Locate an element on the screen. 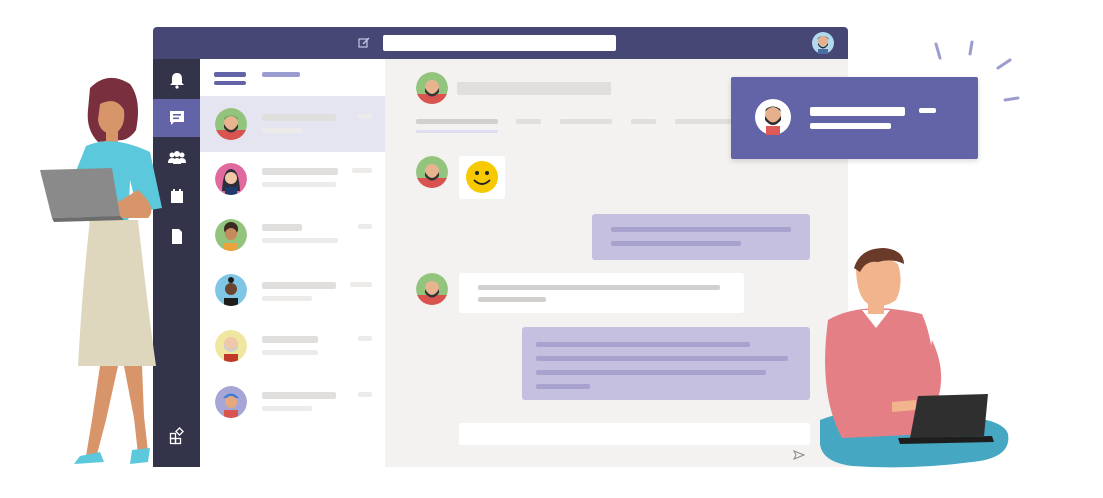 The height and width of the screenshot is (498, 1103). tab-contacts is located at coordinates (281, 74).